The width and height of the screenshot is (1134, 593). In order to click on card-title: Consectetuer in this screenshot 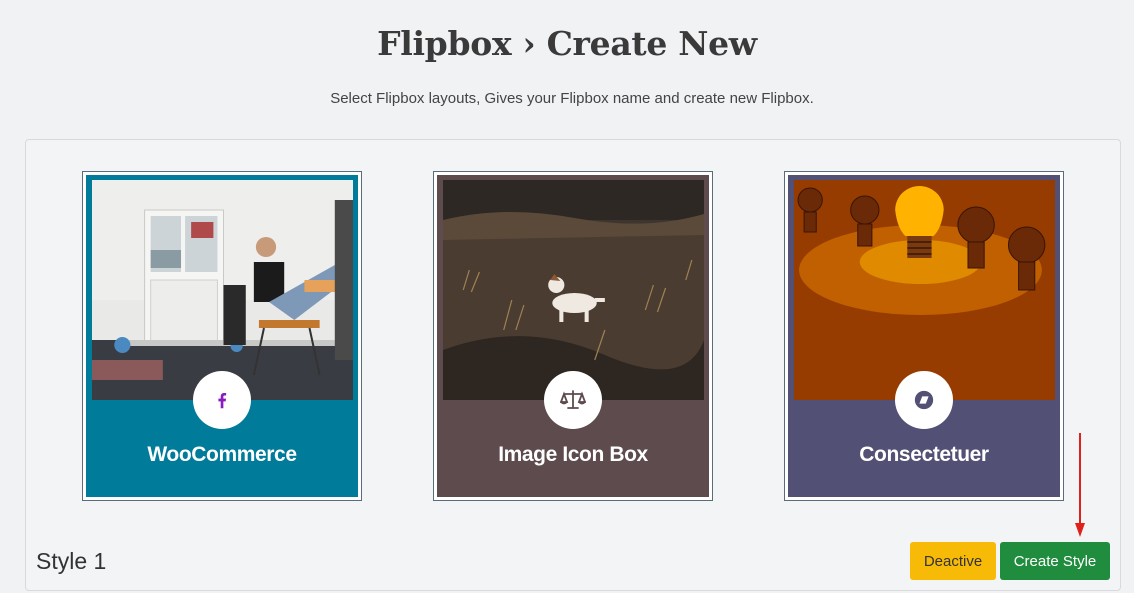, I will do `click(924, 454)`.